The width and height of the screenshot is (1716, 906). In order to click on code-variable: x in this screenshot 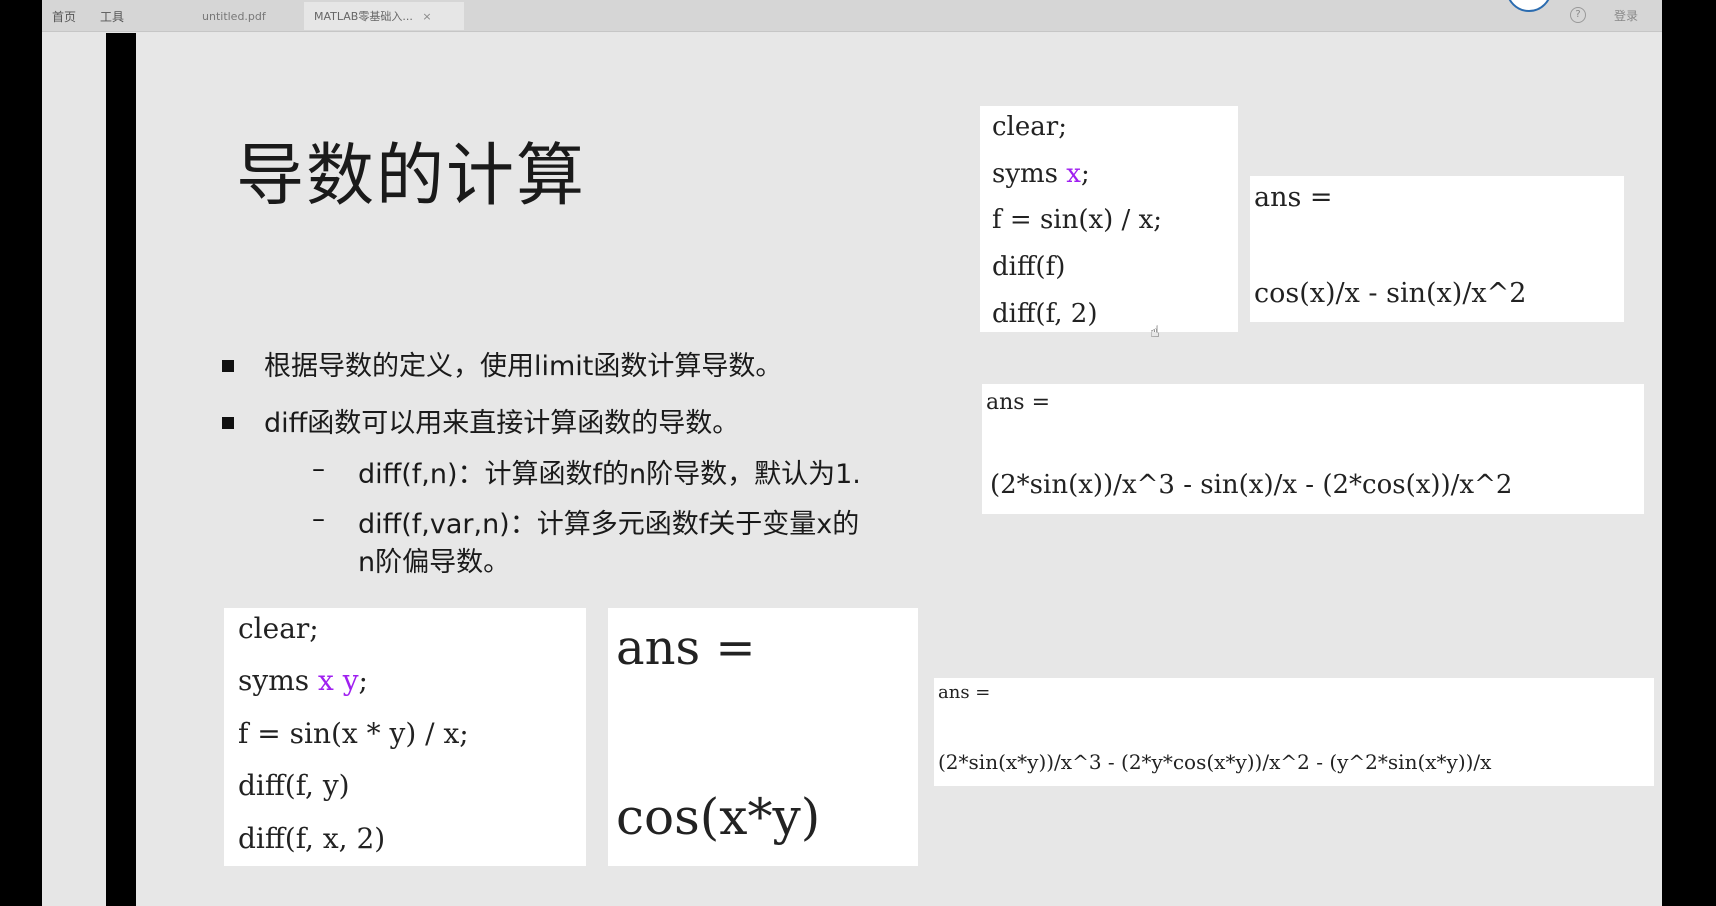, I will do `click(1073, 174)`.